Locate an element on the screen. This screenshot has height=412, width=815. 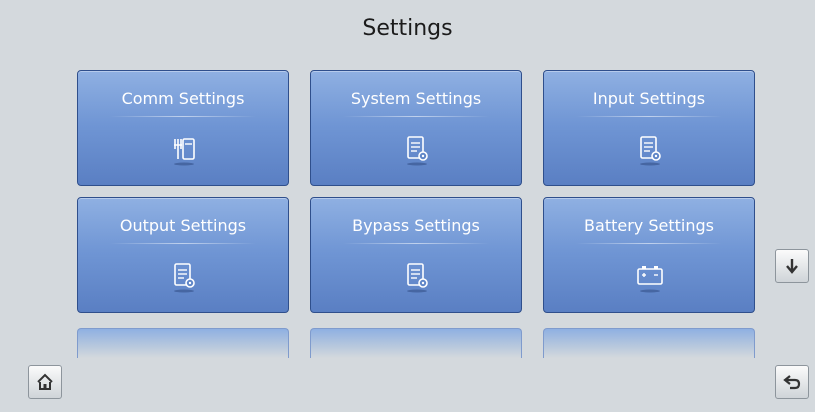
back-button is located at coordinates (792, 382).